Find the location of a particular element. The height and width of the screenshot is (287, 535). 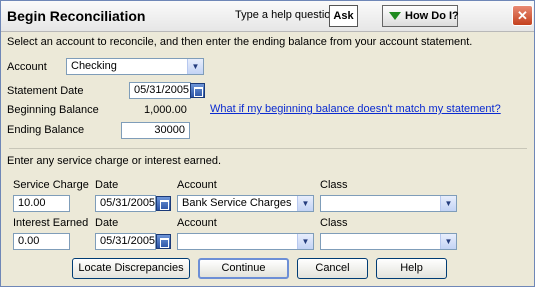

service-charge-amount-field: 10.00 is located at coordinates (41, 203).